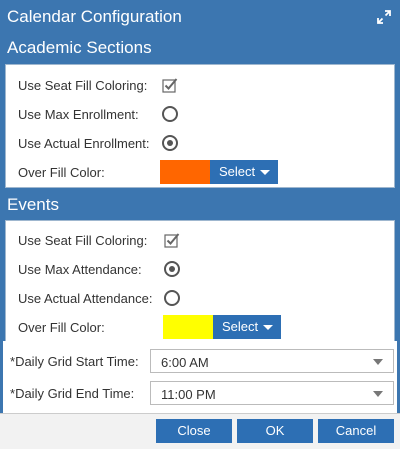  What do you see at coordinates (170, 114) in the screenshot?
I see `as-max-enrollment-radio` at bounding box center [170, 114].